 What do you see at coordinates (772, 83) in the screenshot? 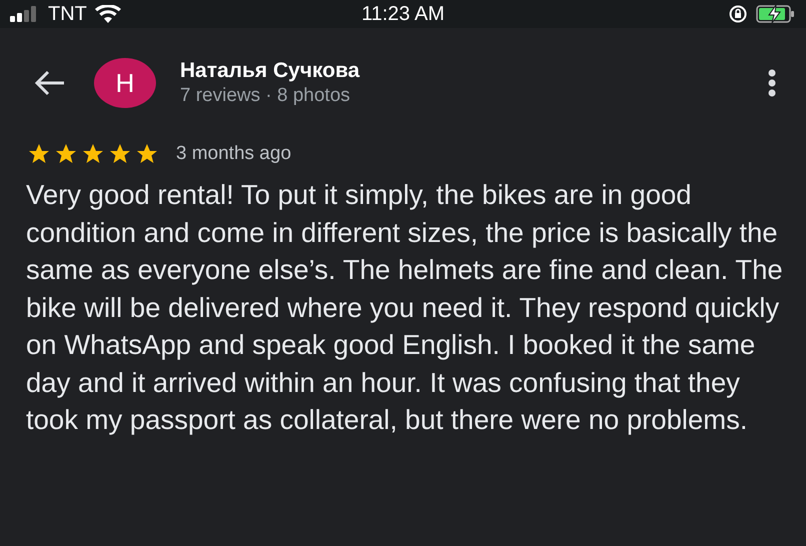
I see `more-options-icon` at bounding box center [772, 83].